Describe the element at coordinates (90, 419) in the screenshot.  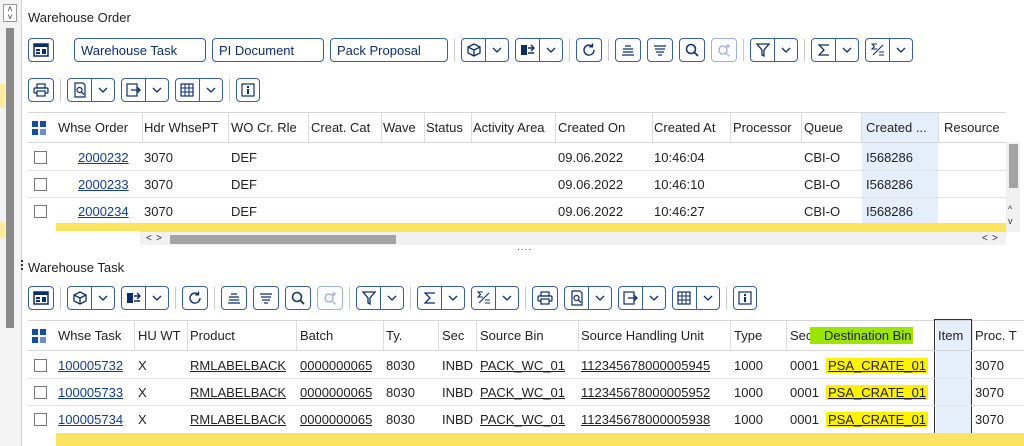
I see `whse-task-link: 100005734` at that location.